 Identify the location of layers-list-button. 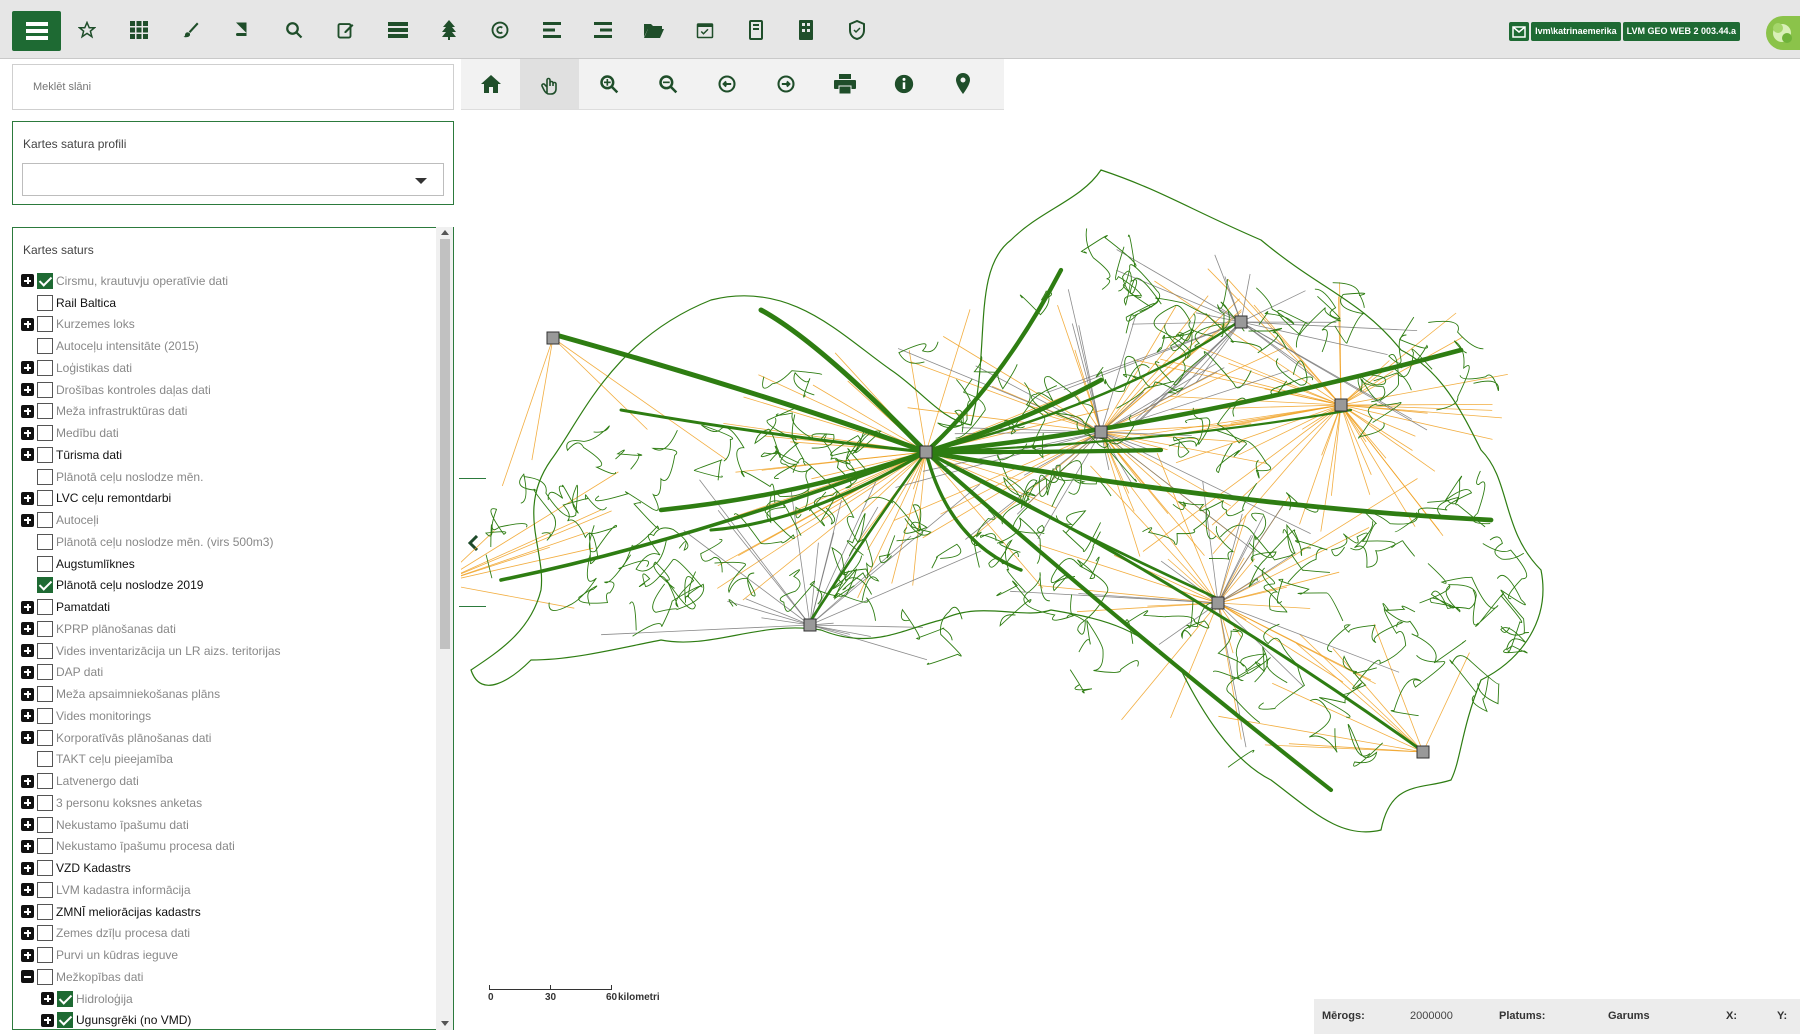
(36, 31).